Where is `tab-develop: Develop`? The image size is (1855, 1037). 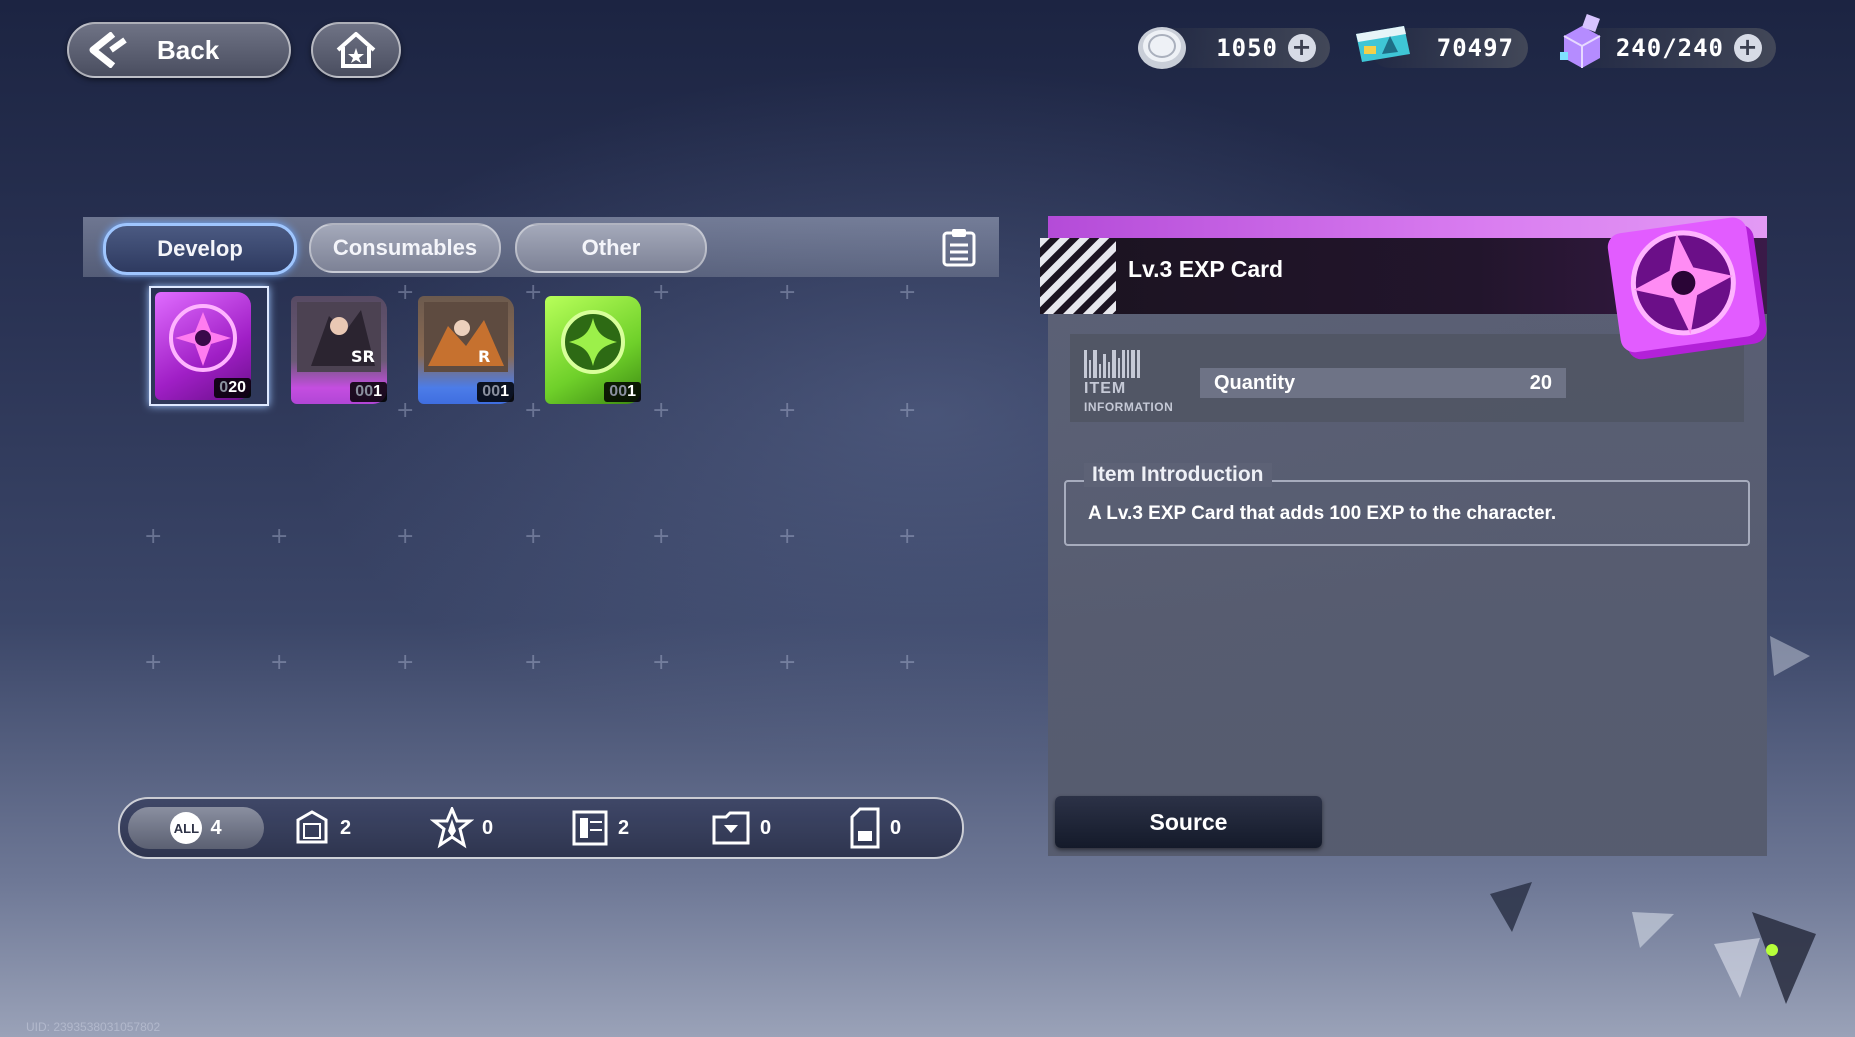 tab-develop: Develop is located at coordinates (200, 249).